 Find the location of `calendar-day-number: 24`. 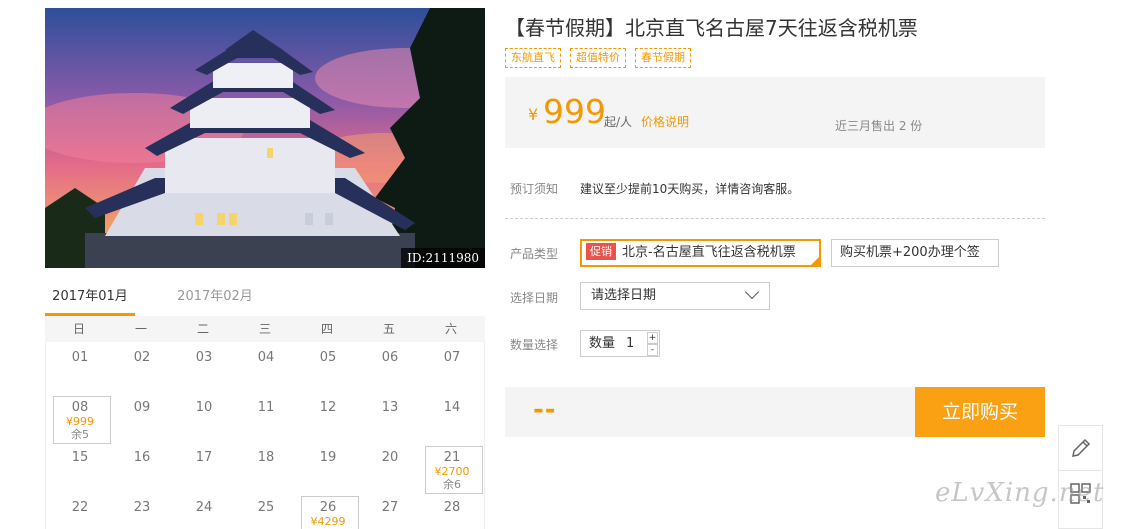

calendar-day-number: 24 is located at coordinates (204, 507).